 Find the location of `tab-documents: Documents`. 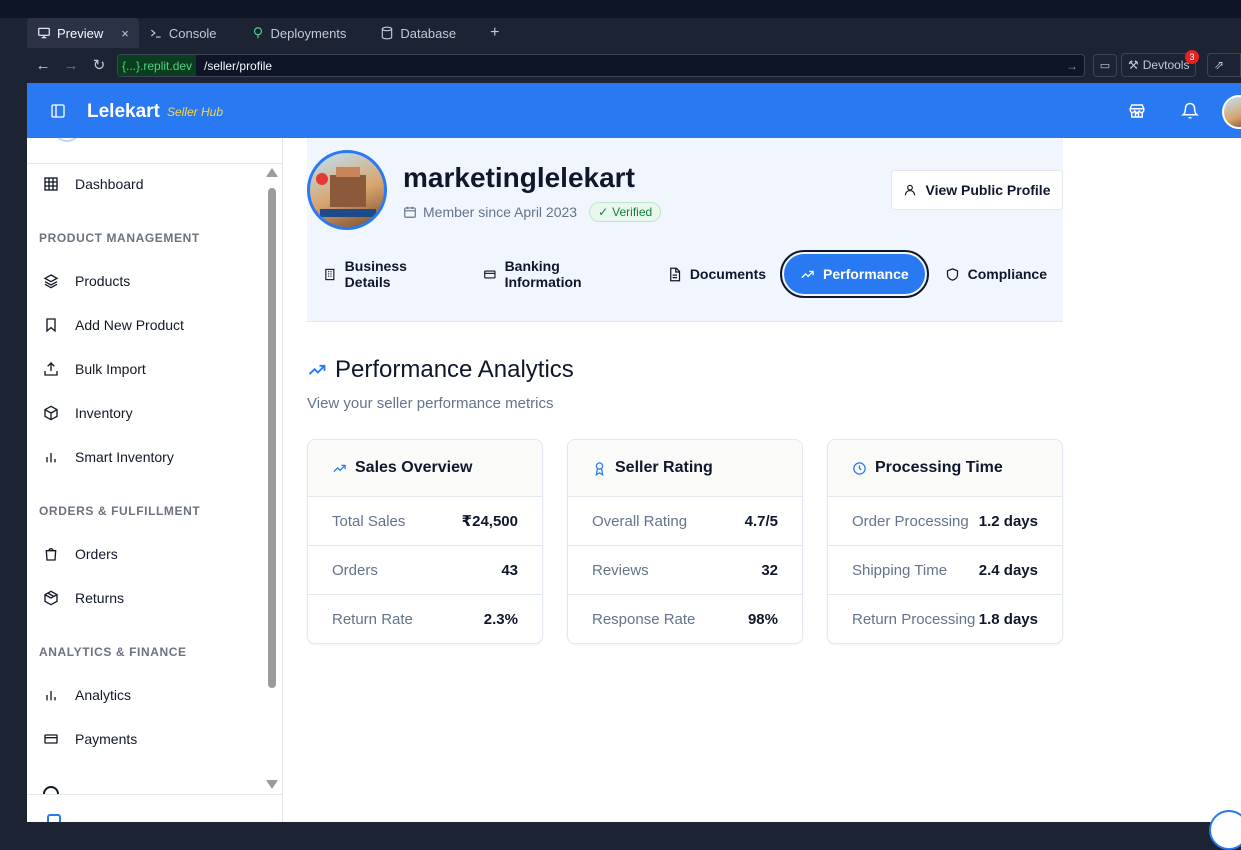

tab-documents: Documents is located at coordinates (716, 274).